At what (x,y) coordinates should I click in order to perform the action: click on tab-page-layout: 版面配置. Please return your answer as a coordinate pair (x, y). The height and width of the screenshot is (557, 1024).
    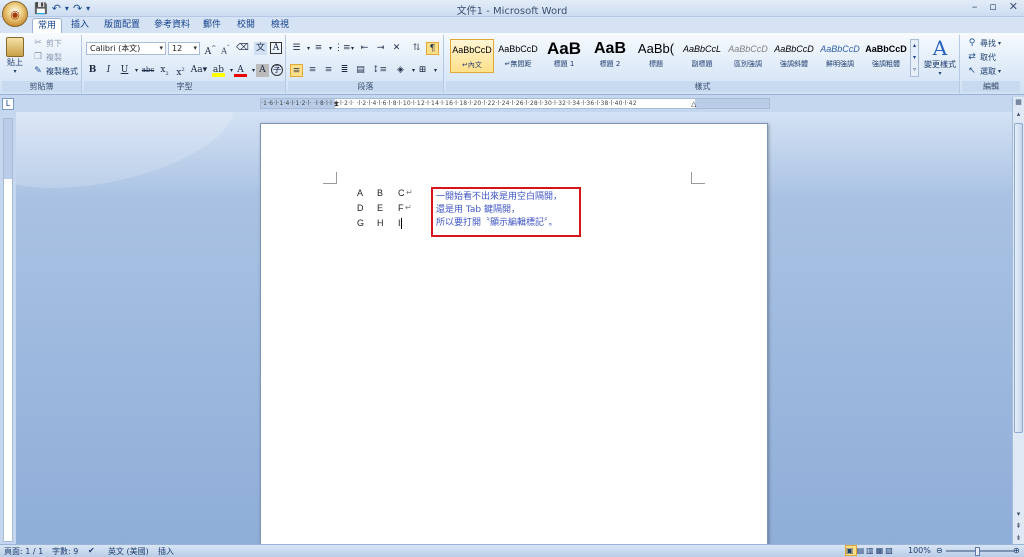
    Looking at the image, I should click on (122, 25).